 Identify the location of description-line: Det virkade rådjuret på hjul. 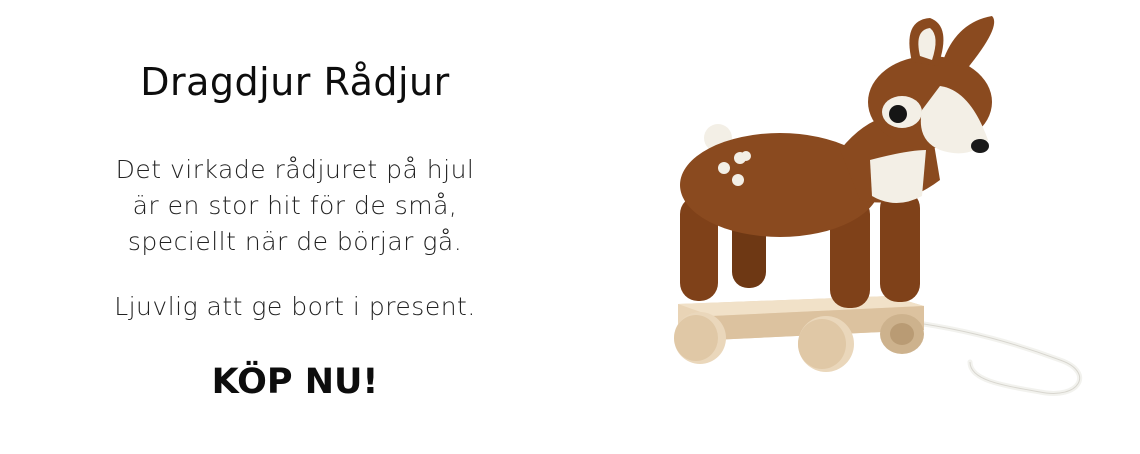
(295, 169).